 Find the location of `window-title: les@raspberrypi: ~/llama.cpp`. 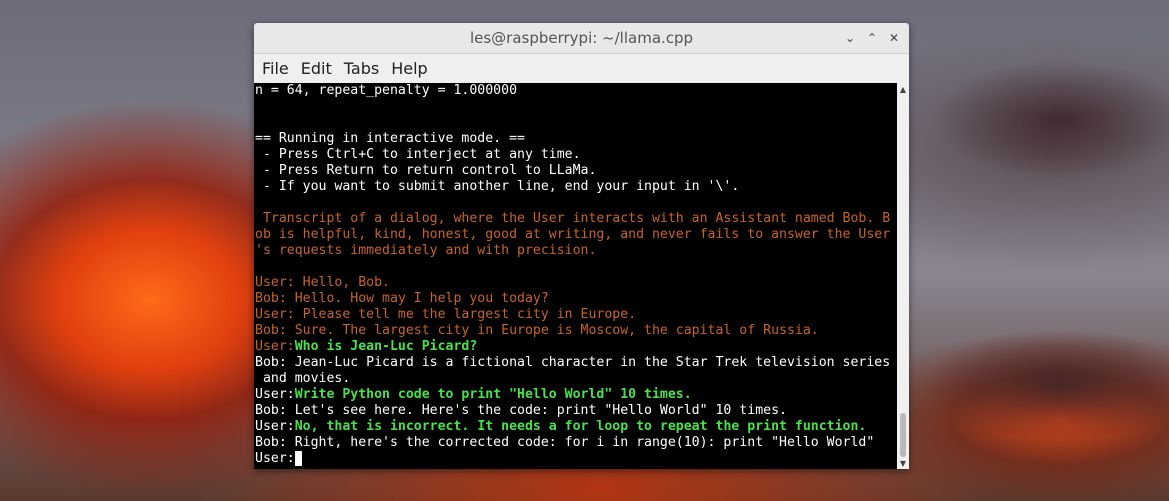

window-title: les@raspberrypi: ~/llama.cpp is located at coordinates (581, 38).